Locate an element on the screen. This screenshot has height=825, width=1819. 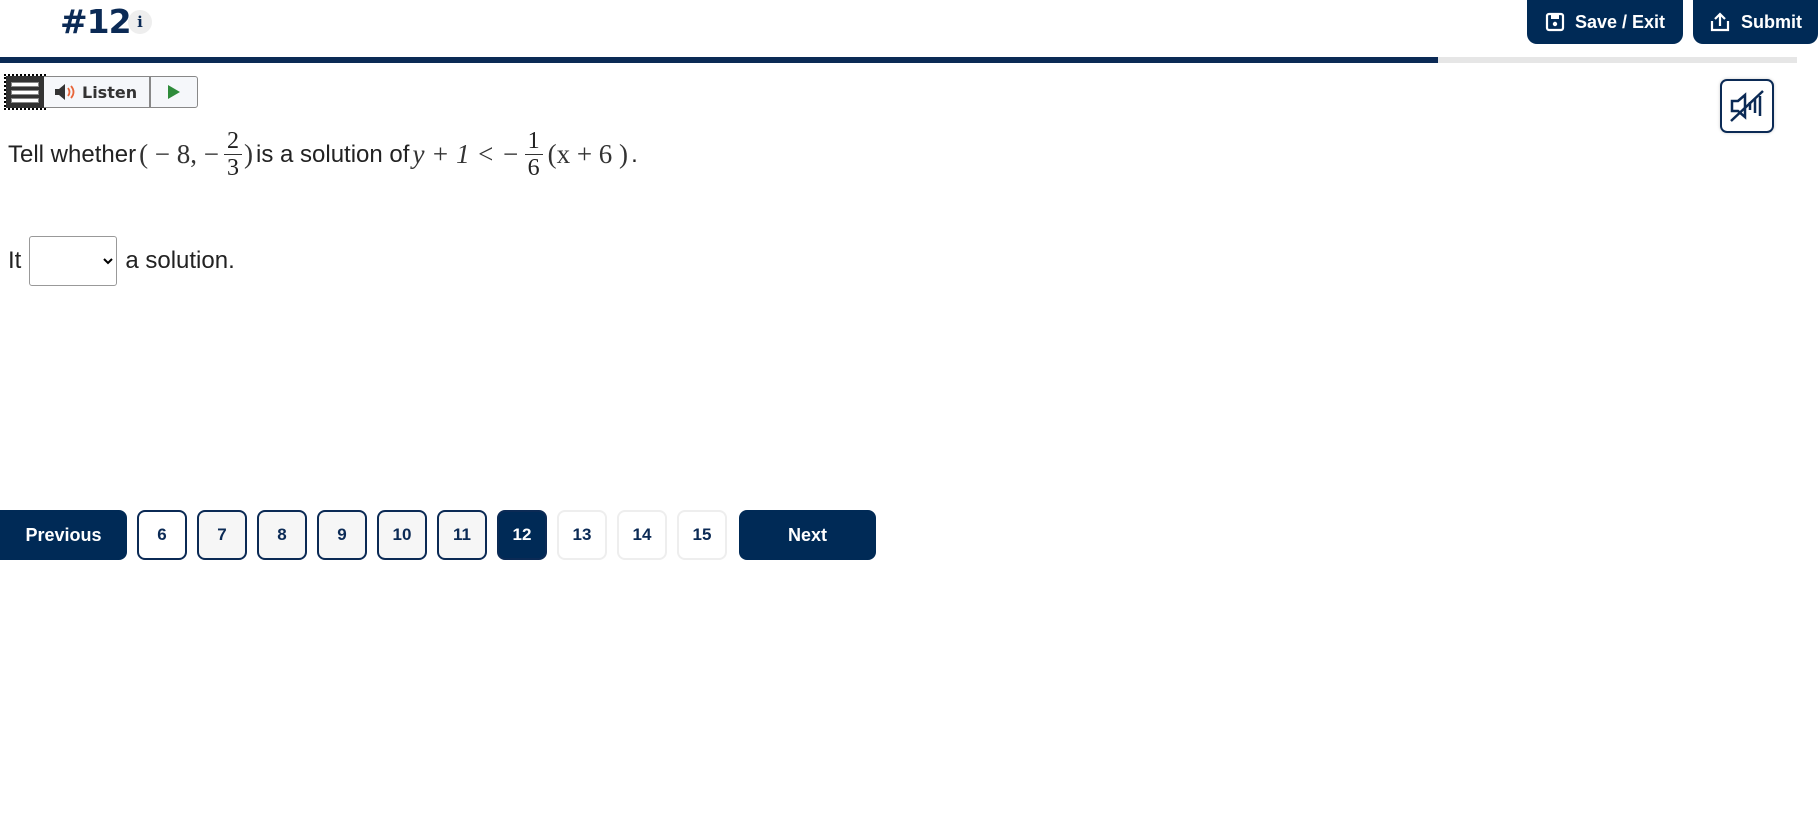
fraction-two-thirds: 23 is located at coordinates (233, 154).